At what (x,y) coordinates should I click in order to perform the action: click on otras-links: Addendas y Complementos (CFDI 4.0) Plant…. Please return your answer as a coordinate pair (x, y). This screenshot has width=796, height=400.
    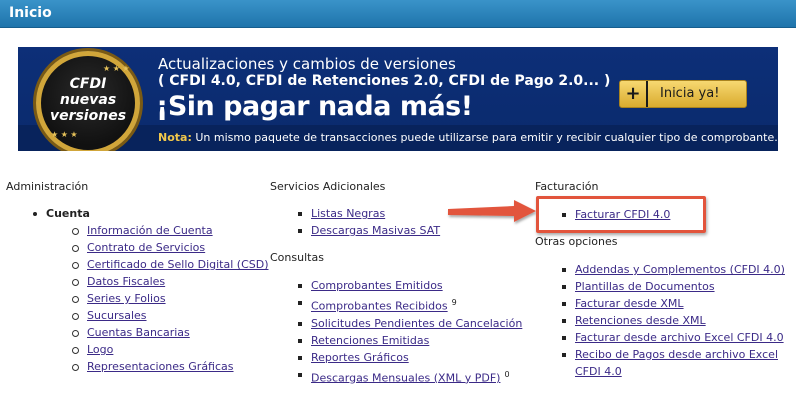
    Looking at the image, I should click on (673, 320).